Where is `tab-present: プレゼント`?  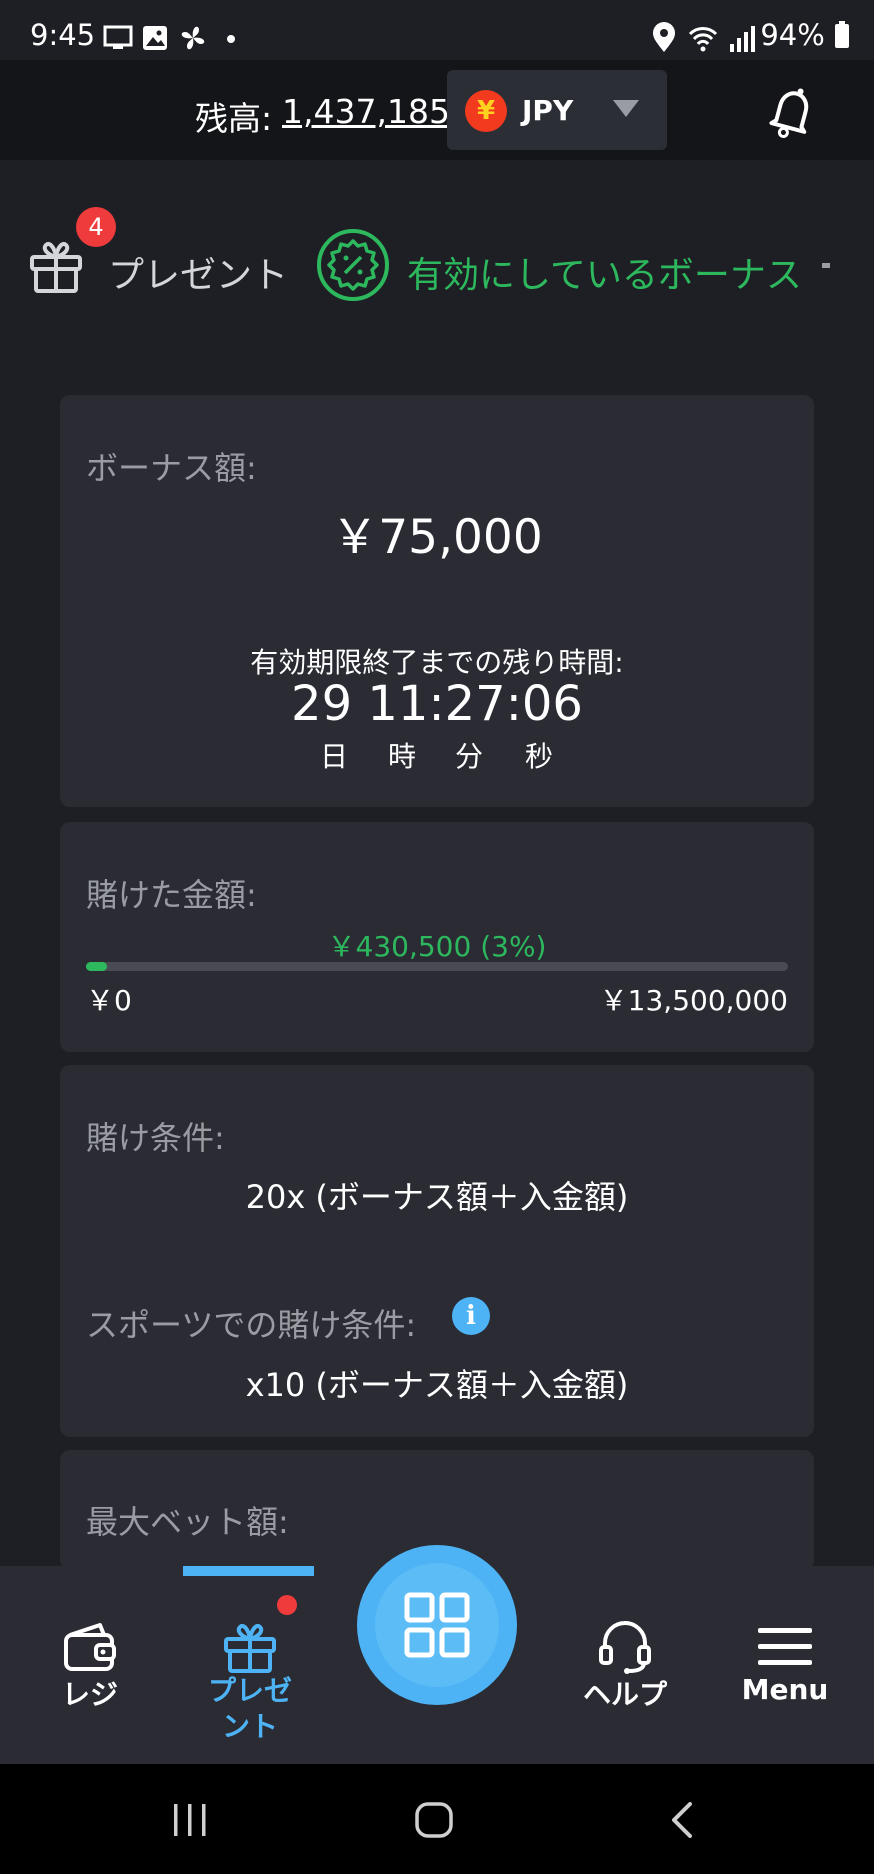
tab-present: プレゼント is located at coordinates (198, 272).